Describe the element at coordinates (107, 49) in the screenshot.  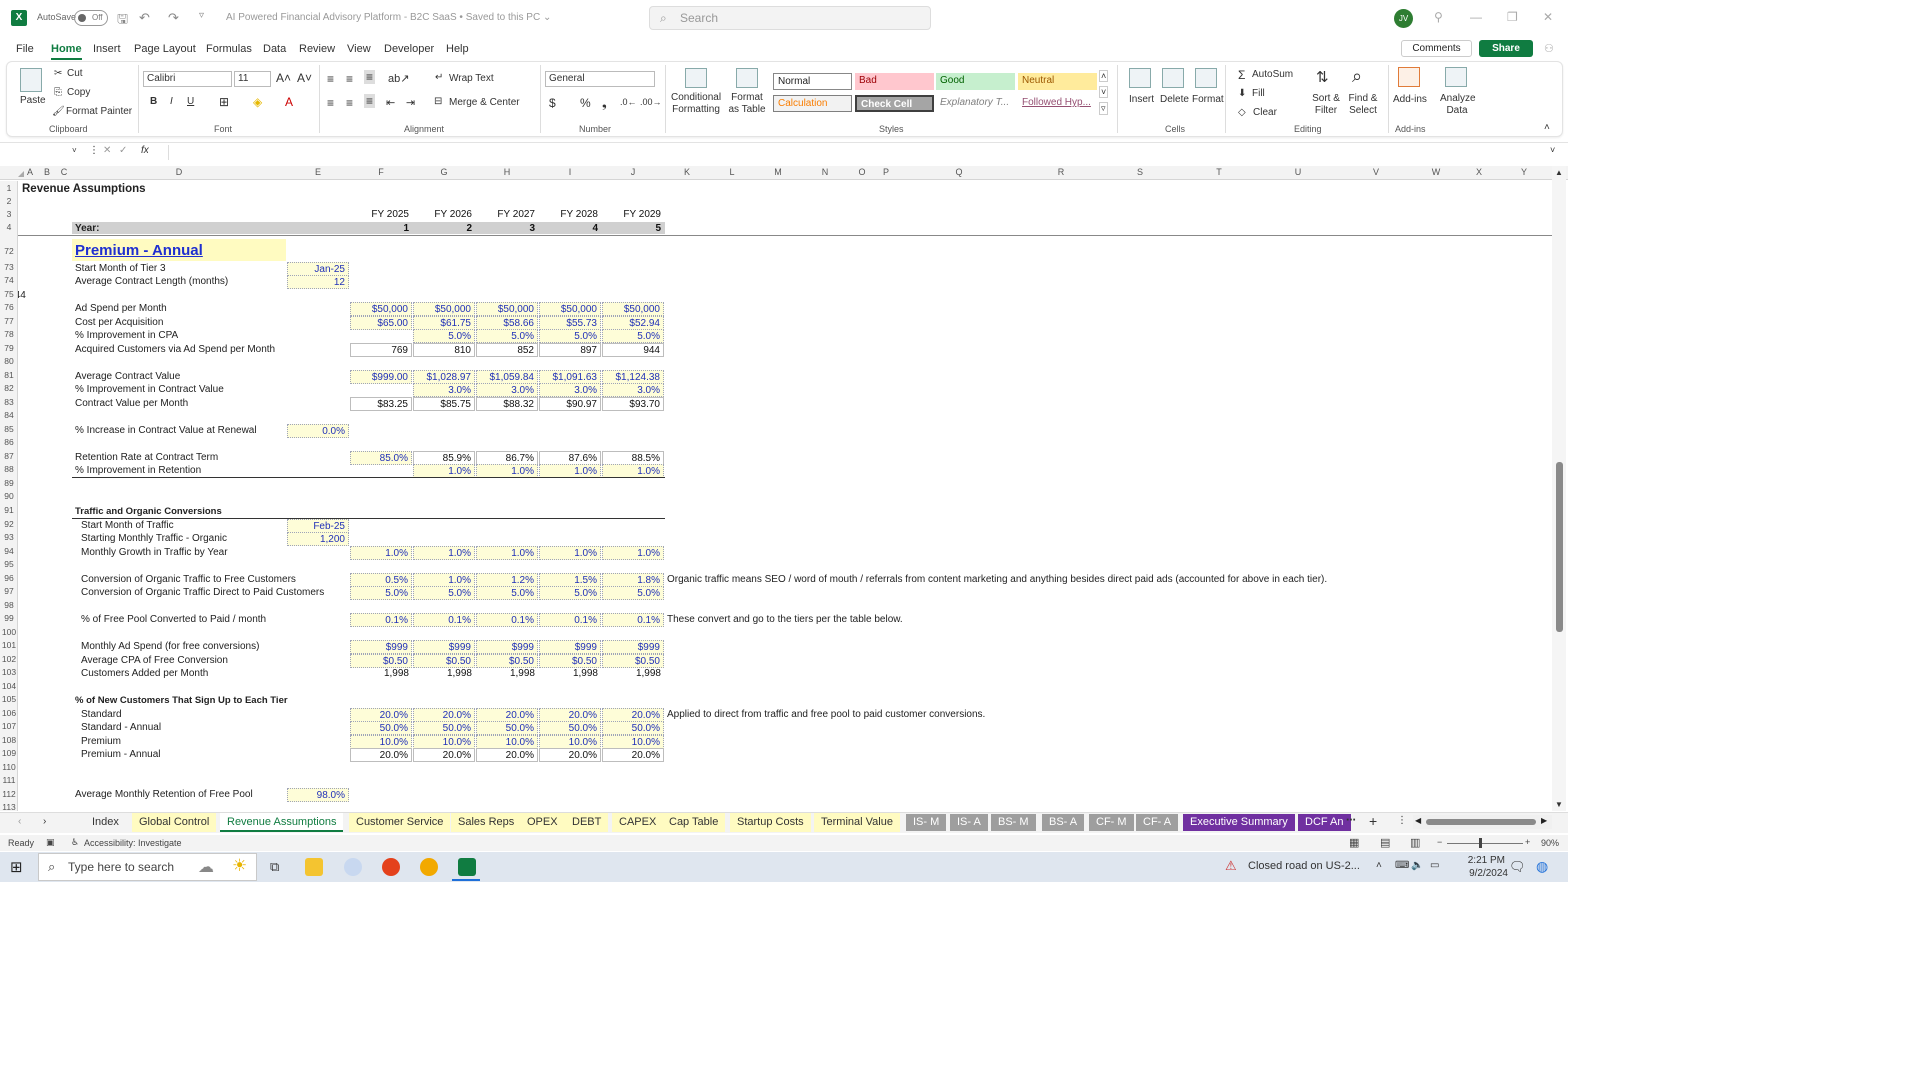
I see `menu-insert: Insert` at that location.